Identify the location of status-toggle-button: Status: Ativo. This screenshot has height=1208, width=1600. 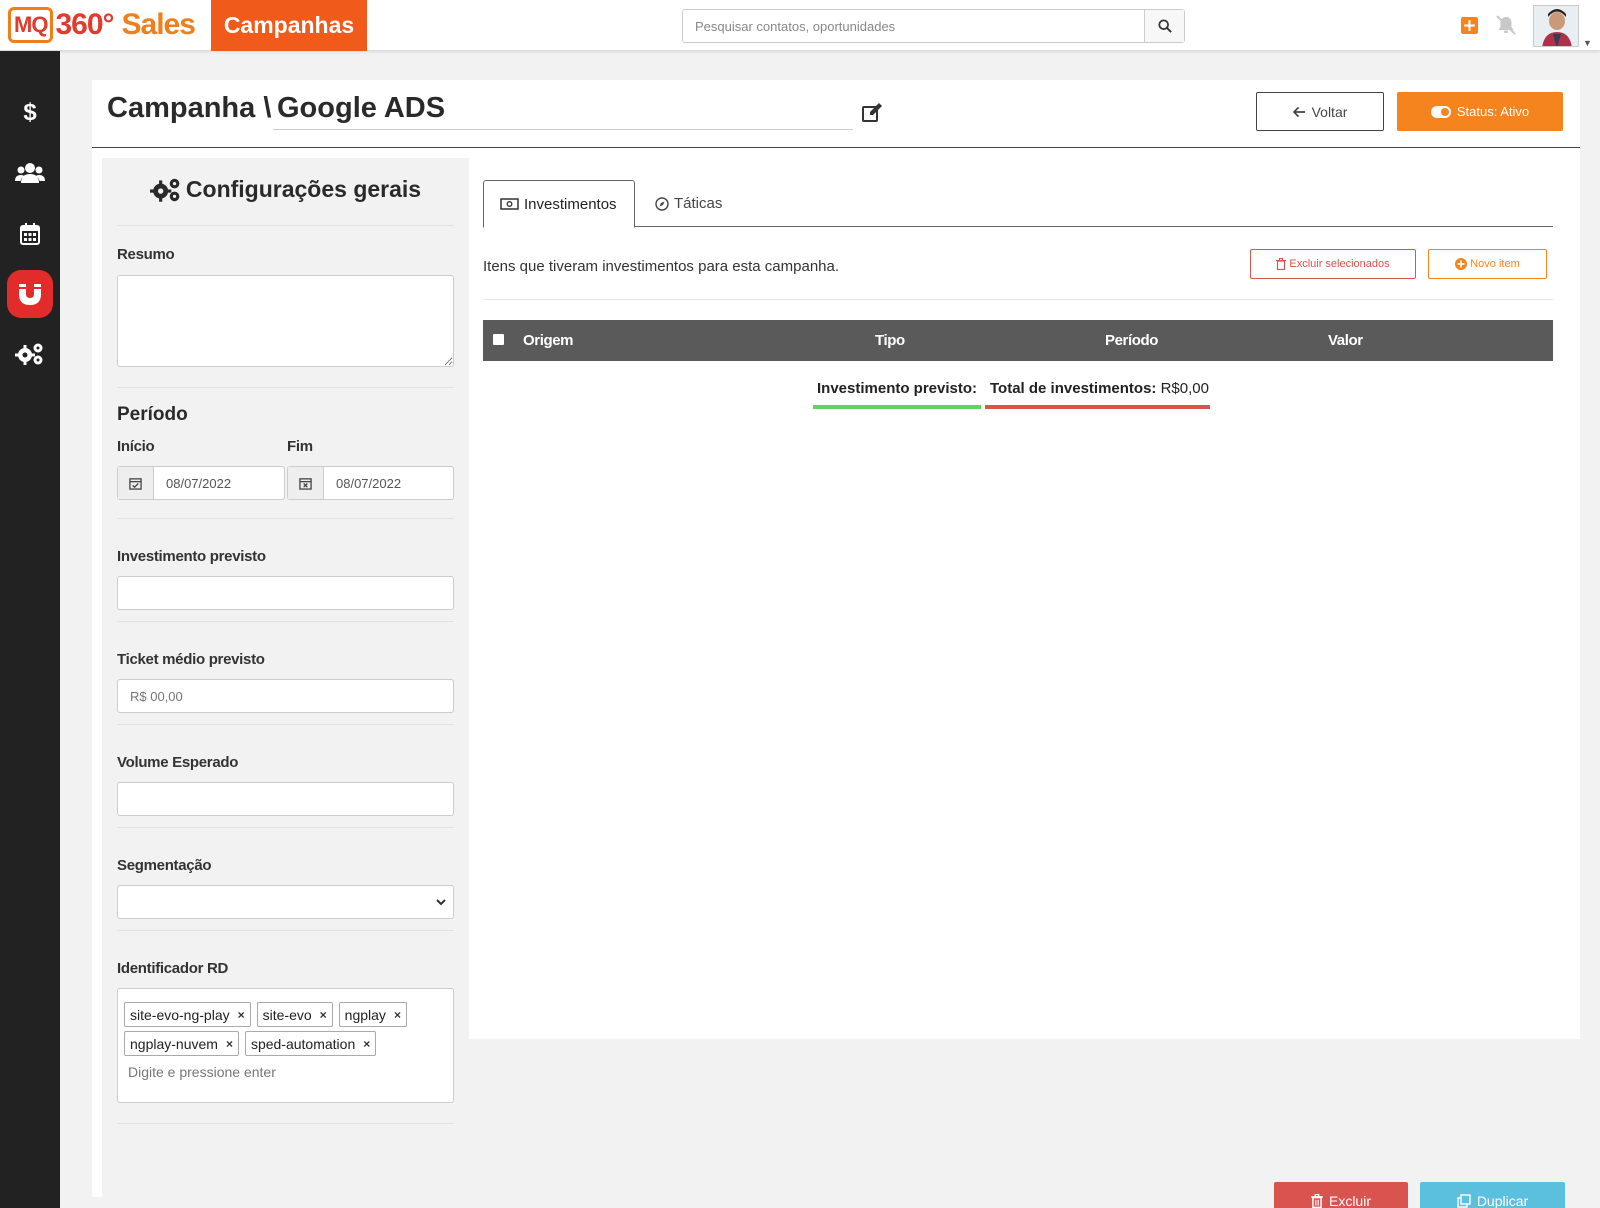
(1480, 111).